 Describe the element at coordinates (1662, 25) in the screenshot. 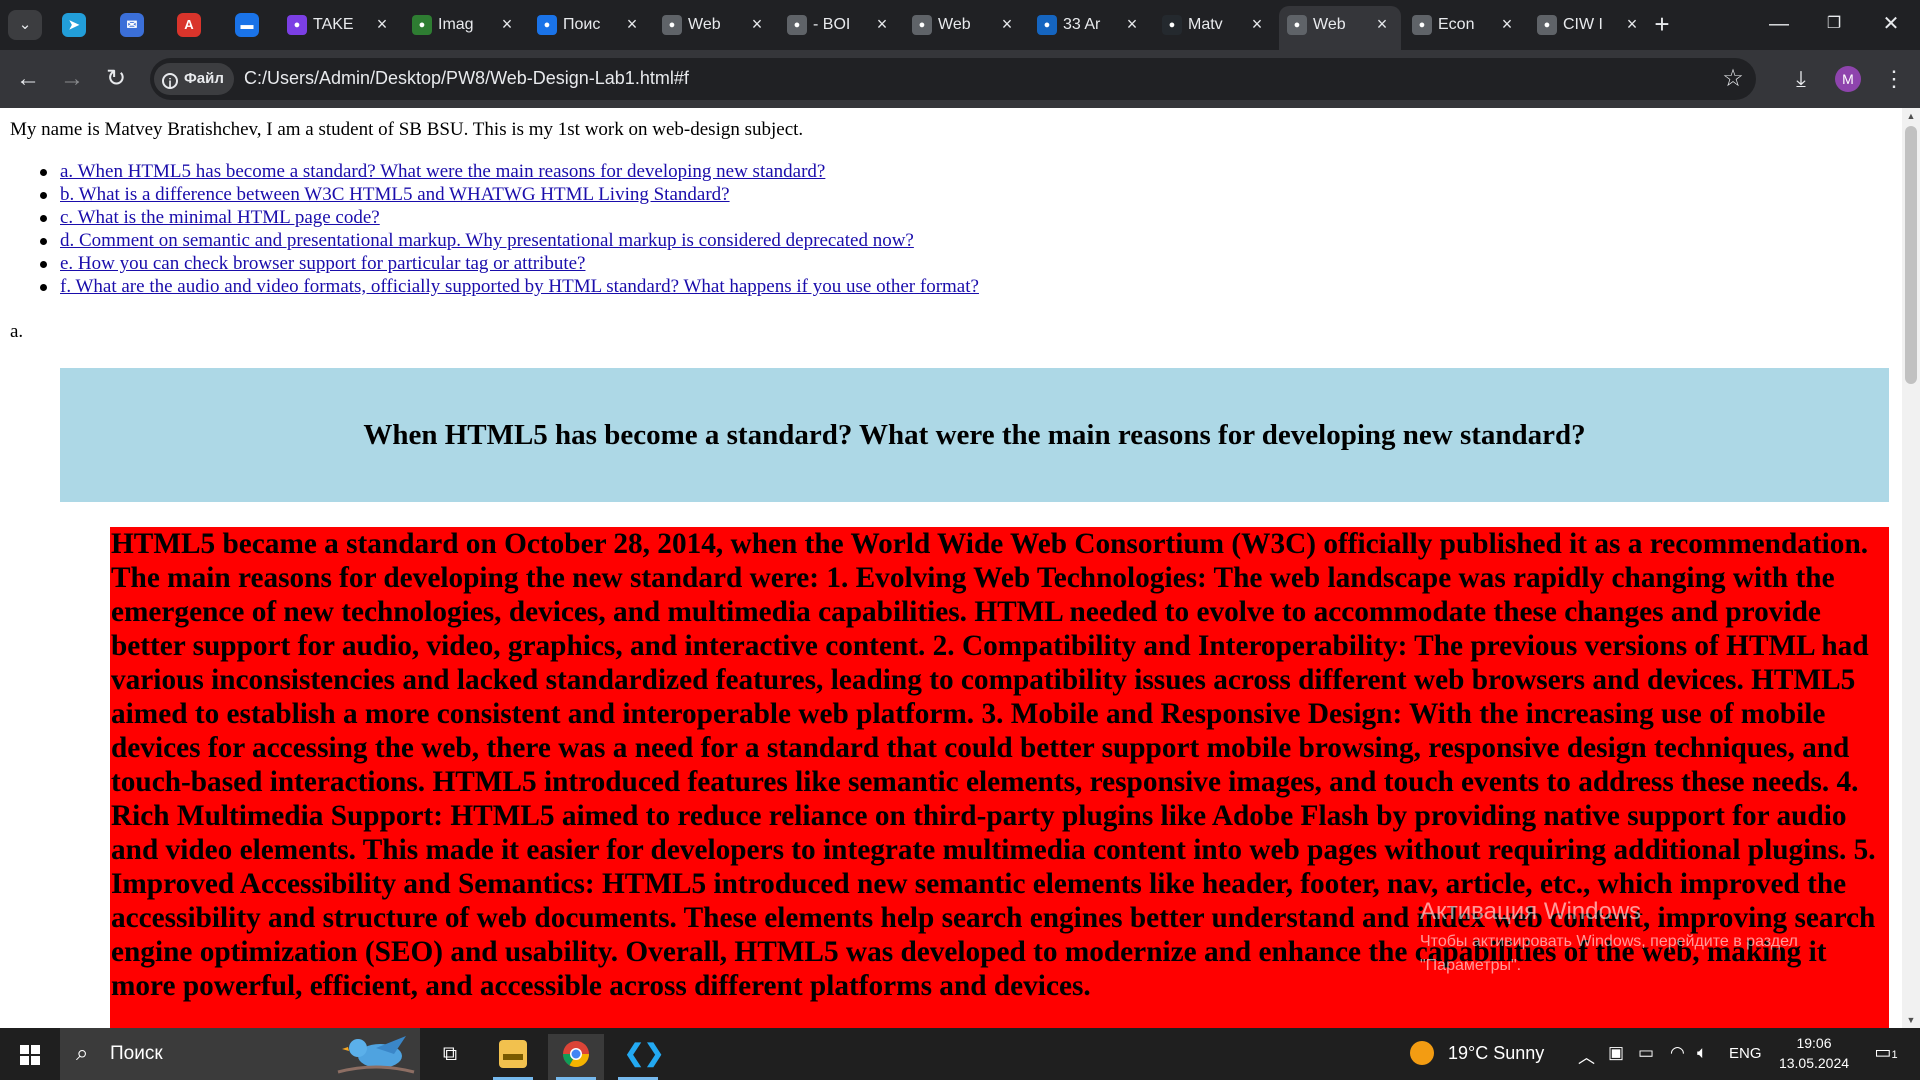

I see `new-tab-button: +` at that location.